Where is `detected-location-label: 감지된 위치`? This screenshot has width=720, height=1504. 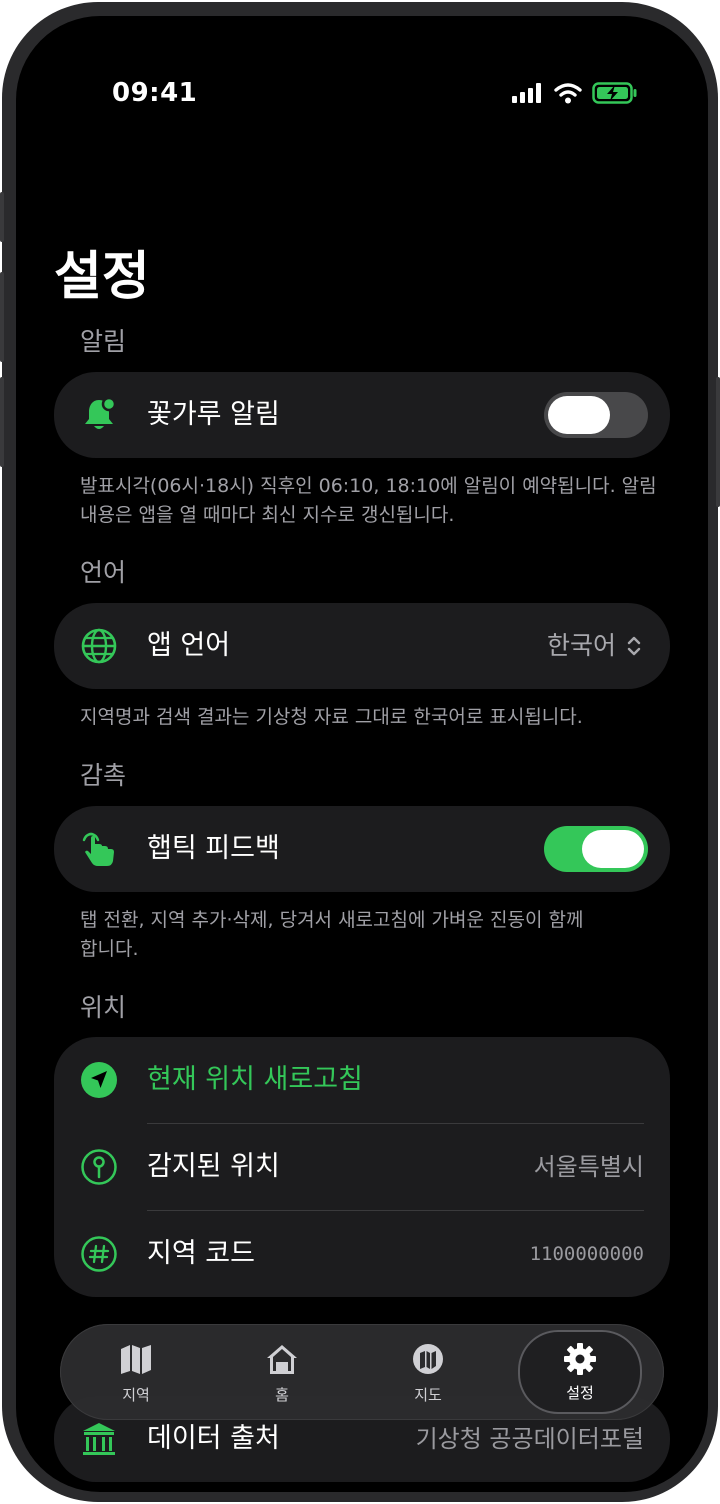
detected-location-label: 감지된 위치 is located at coordinates (213, 1166).